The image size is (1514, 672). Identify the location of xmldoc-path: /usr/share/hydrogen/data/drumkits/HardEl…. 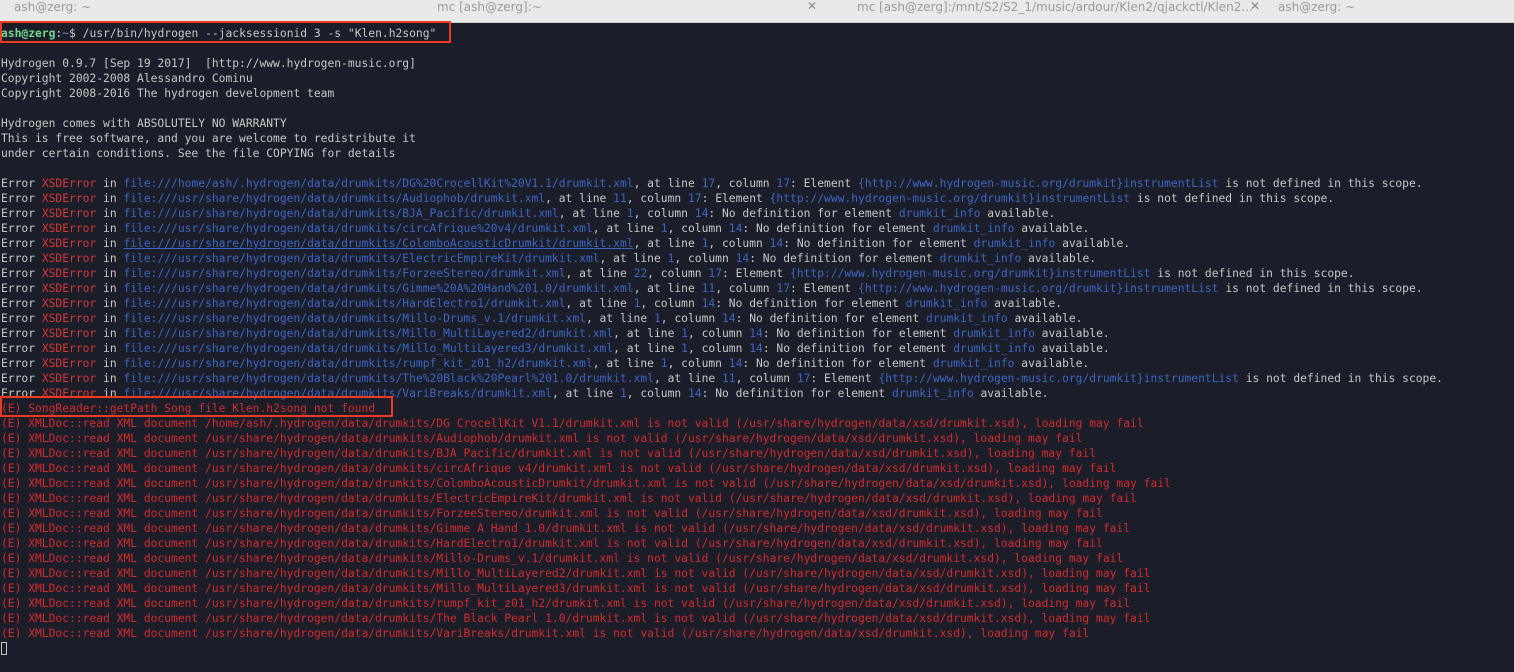
(402, 543).